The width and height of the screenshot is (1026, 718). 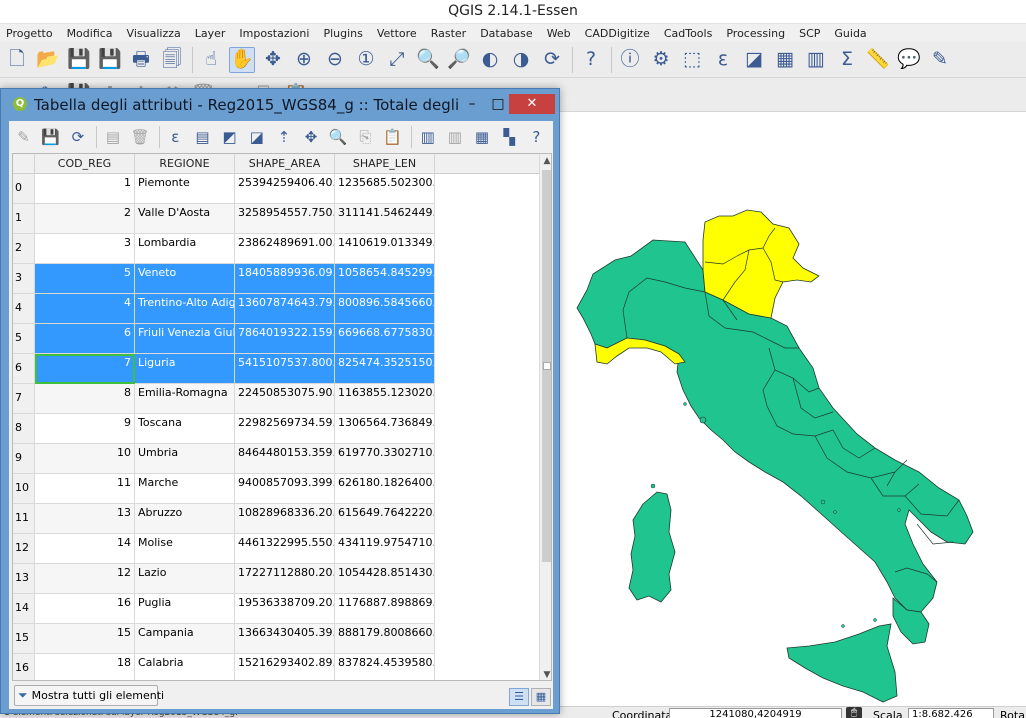 I want to click on row-header: 15, so click(x=24, y=639).